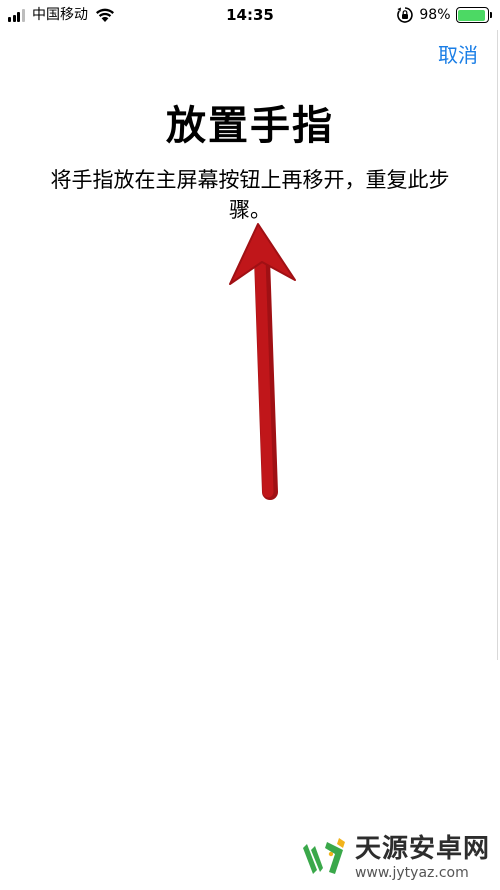 The width and height of the screenshot is (500, 890). I want to click on battery-icon, so click(472, 15).